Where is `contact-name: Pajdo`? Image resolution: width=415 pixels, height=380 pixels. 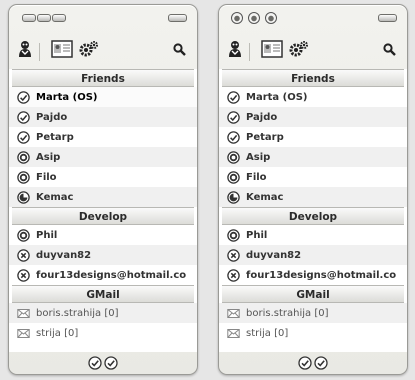
contact-name: Pajdo is located at coordinates (262, 117).